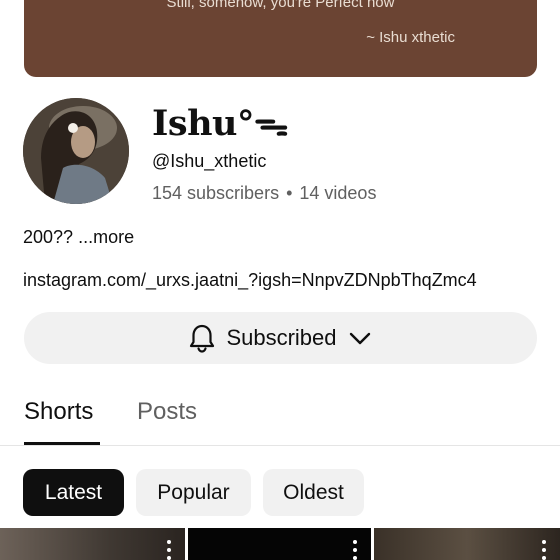  What do you see at coordinates (410, 37) in the screenshot?
I see `banner-signature: ~ Ishu xthetic` at bounding box center [410, 37].